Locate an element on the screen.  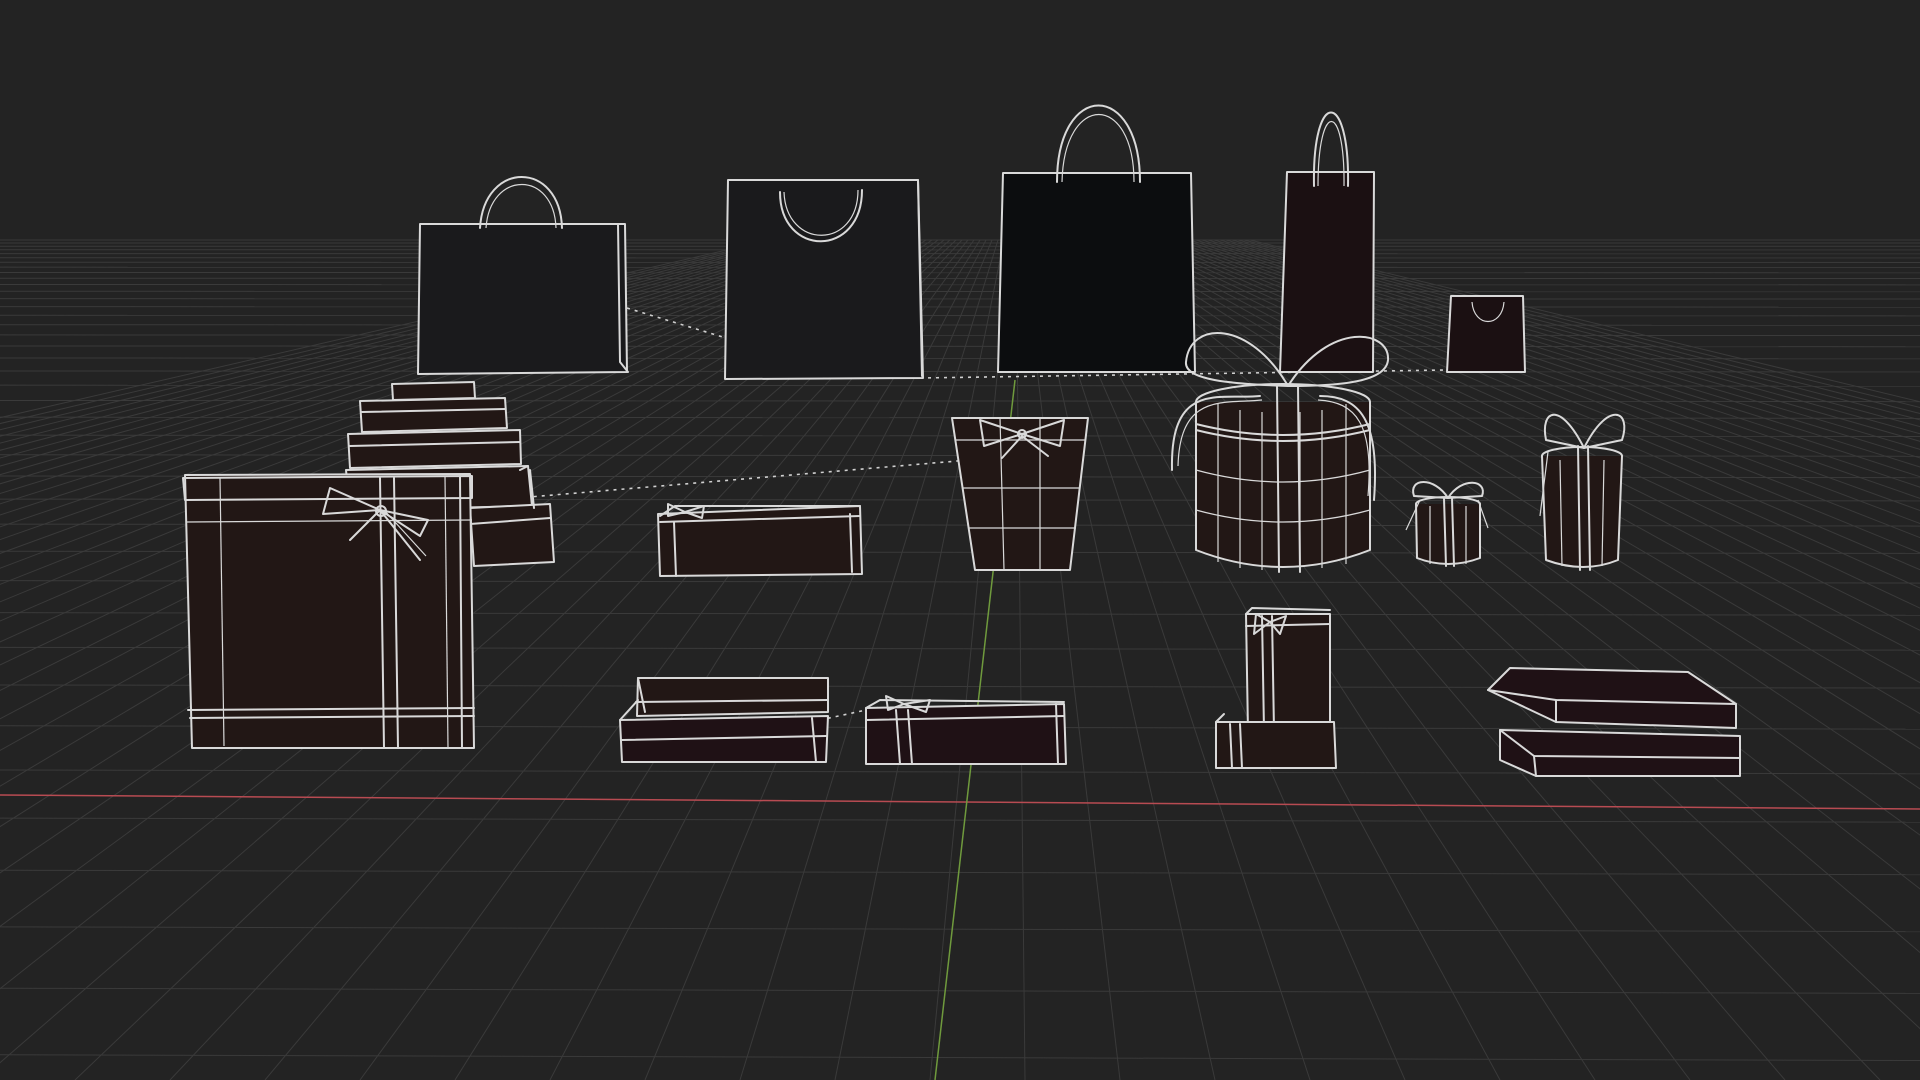
shopping-bag-mini is located at coordinates (1486, 334).